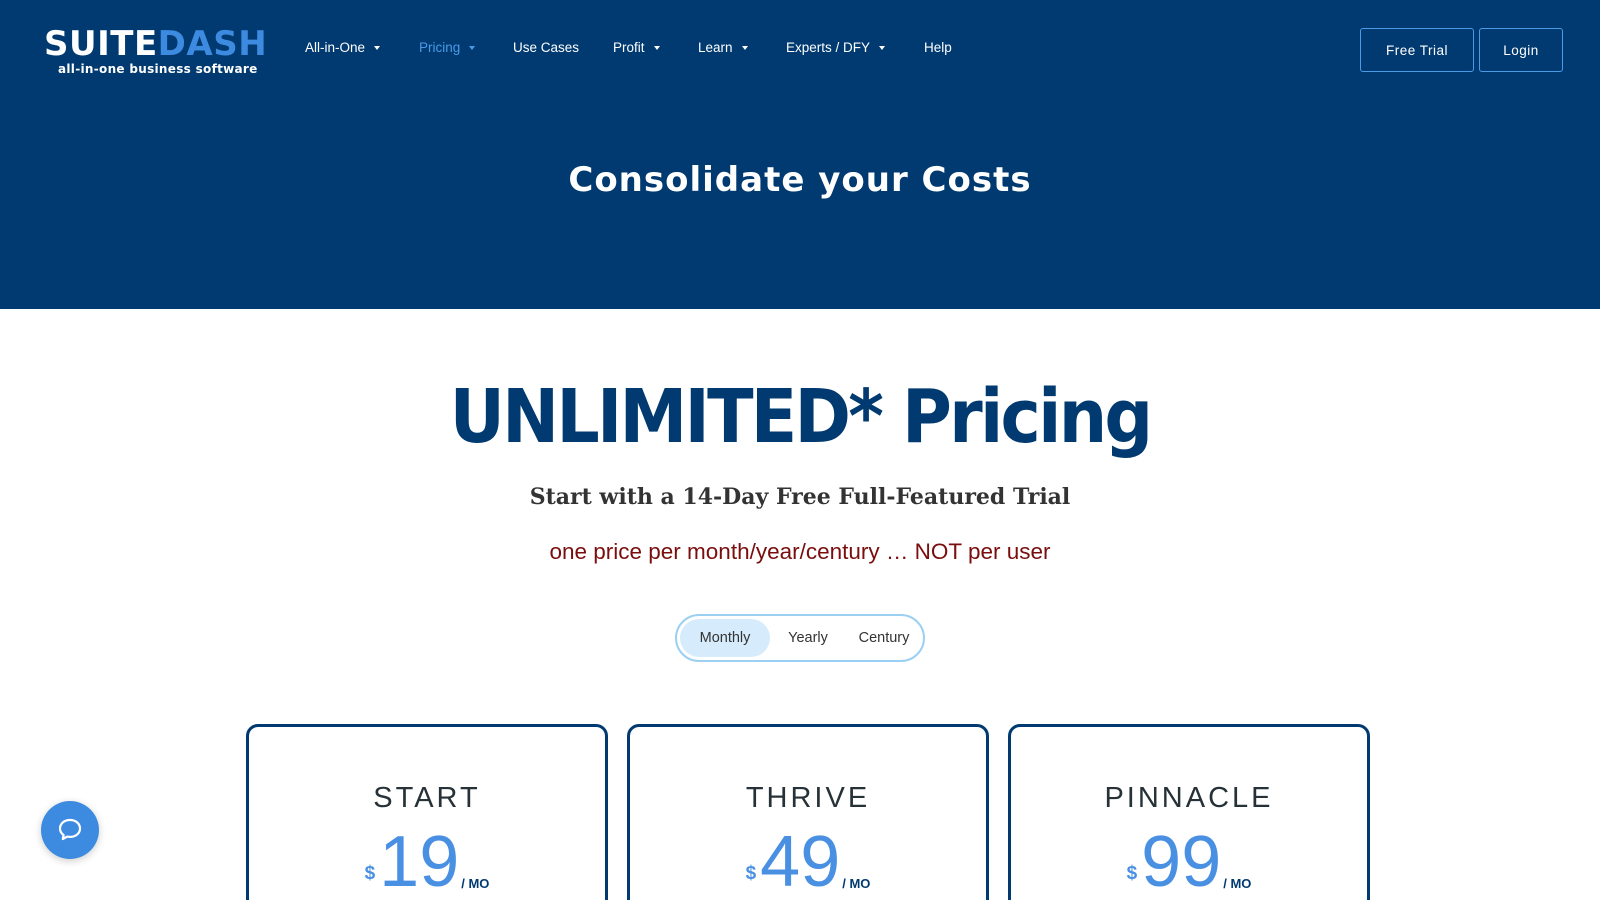 The image size is (1600, 900). I want to click on nav-label: Experts / DFY, so click(828, 47).